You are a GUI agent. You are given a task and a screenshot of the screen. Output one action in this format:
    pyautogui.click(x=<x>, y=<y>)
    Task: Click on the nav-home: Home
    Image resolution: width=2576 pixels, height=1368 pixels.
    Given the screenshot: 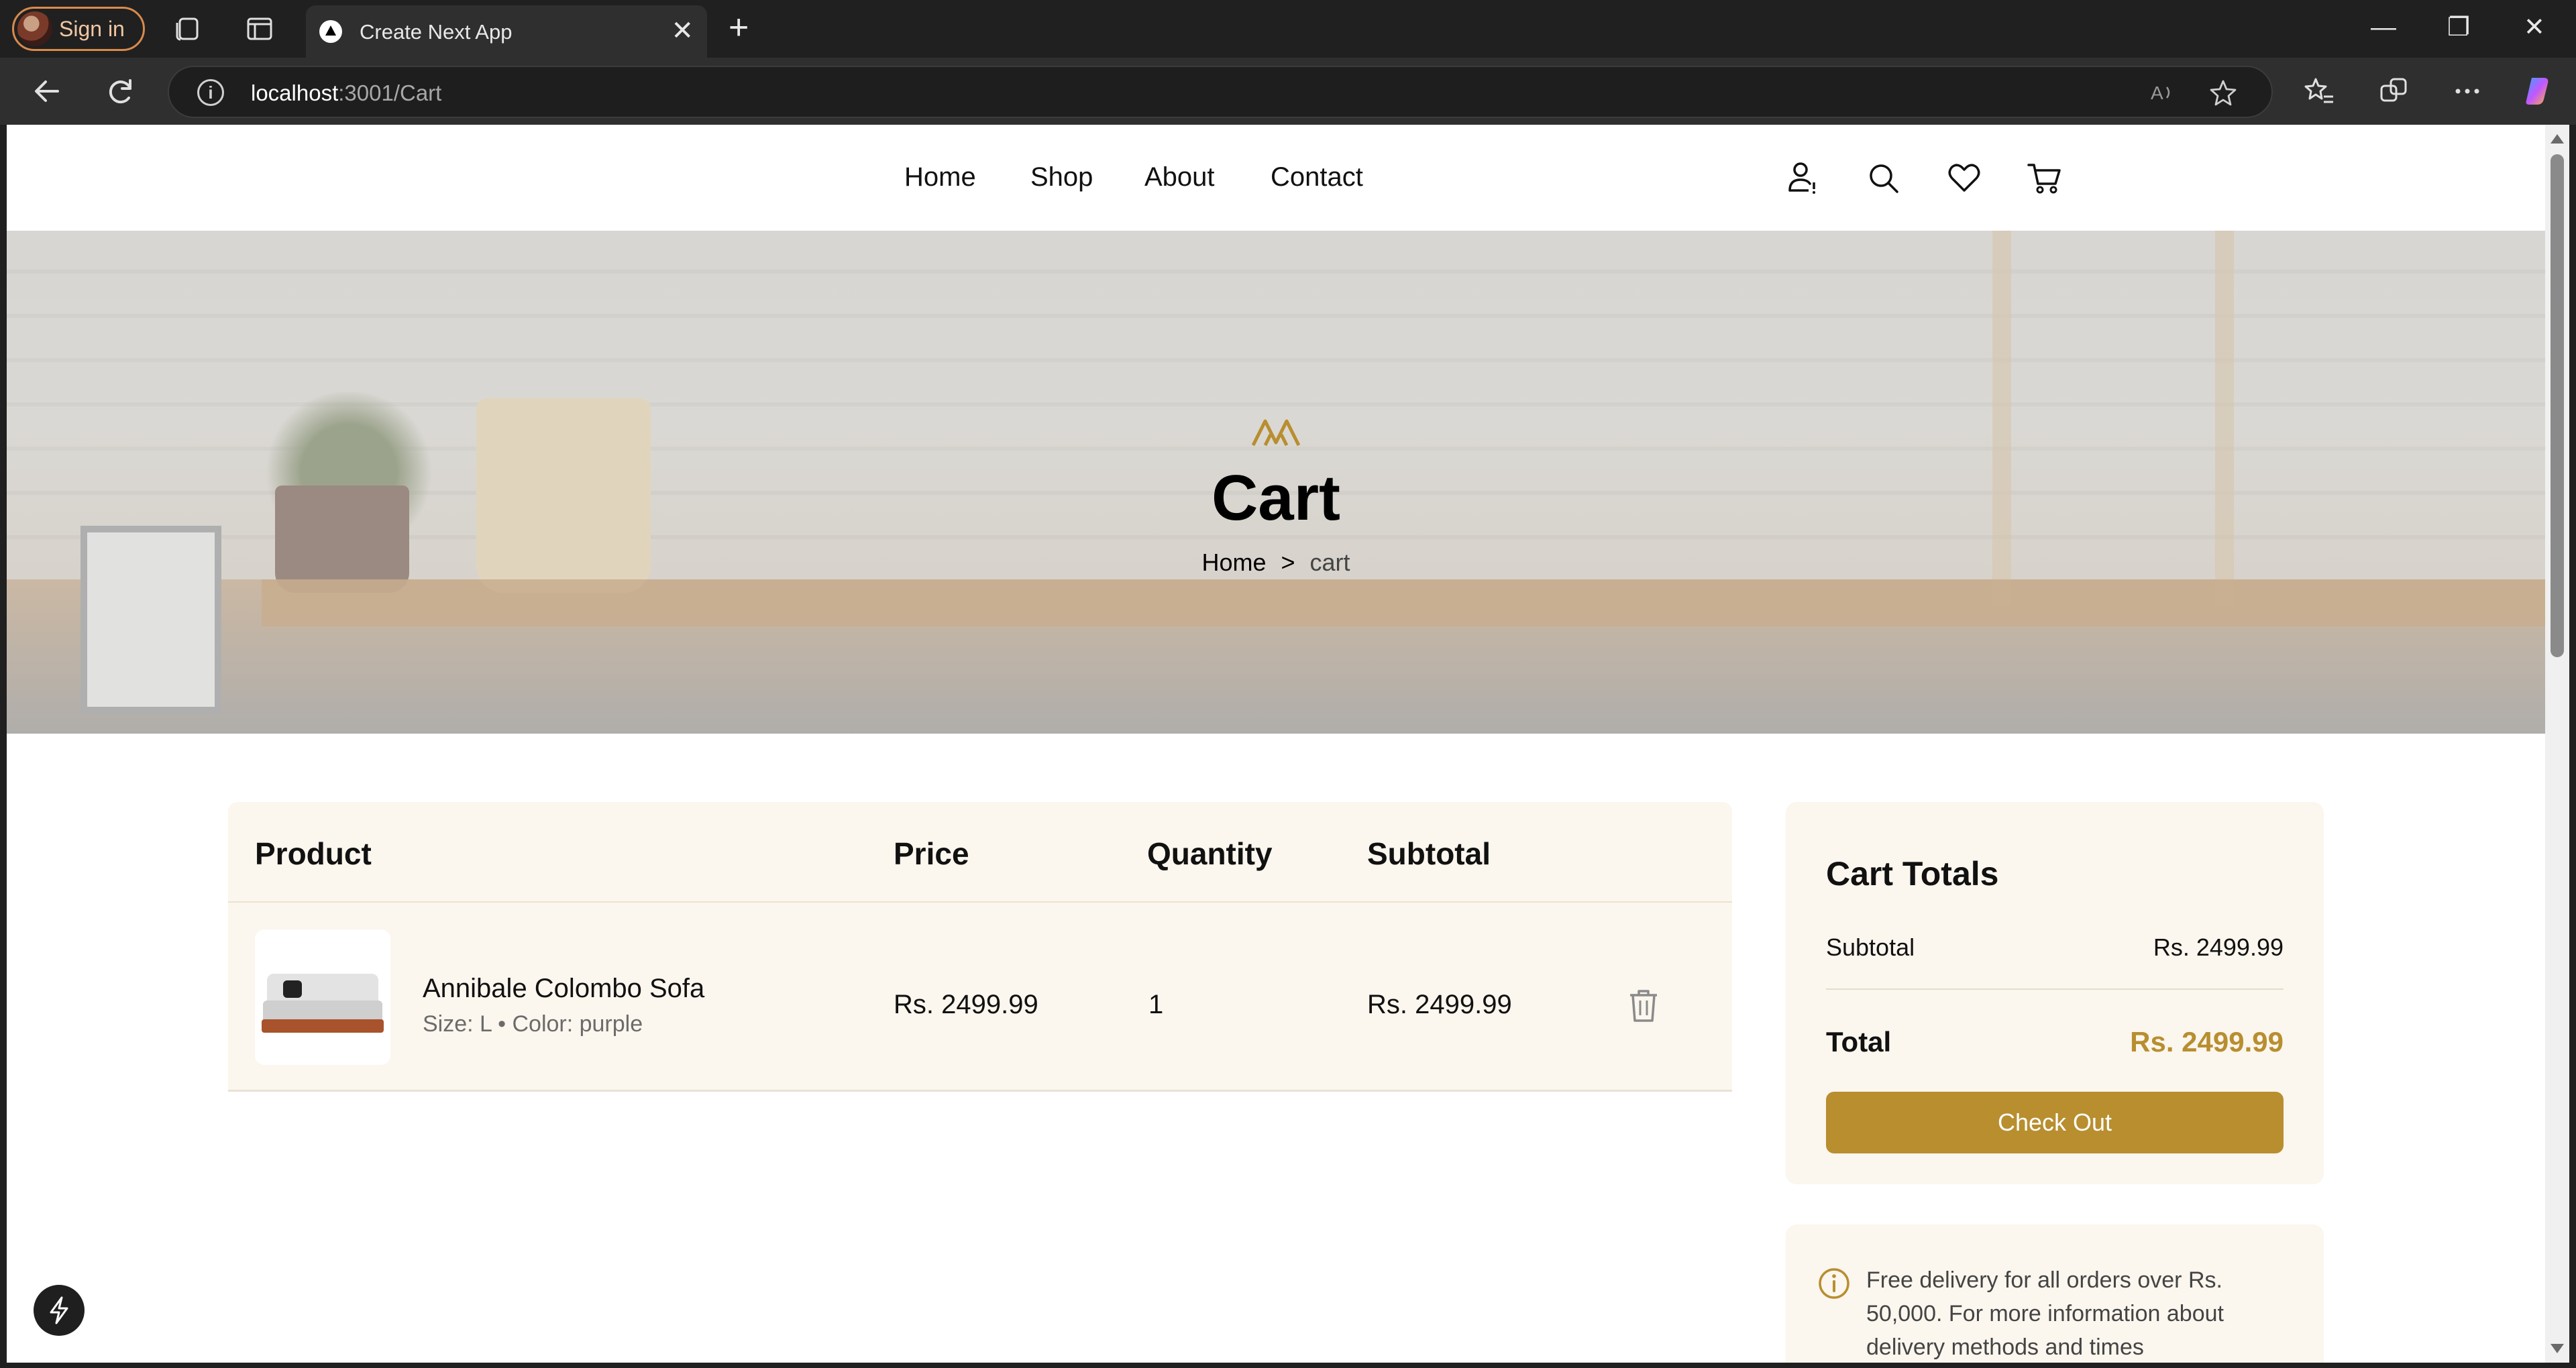 What is the action you would take?
    pyautogui.click(x=940, y=177)
    